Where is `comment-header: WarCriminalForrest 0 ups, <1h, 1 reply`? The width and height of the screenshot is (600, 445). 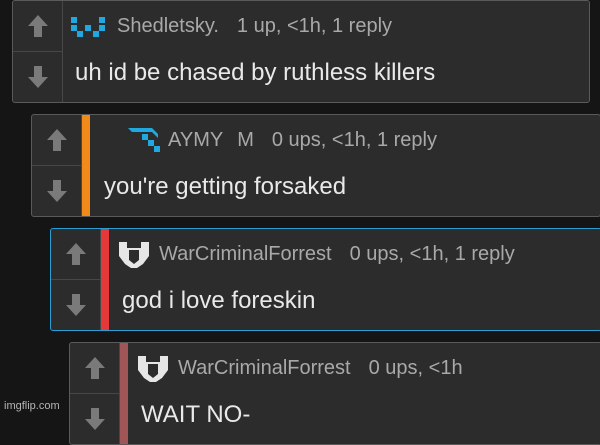
comment-header: WarCriminalForrest 0 ups, <1h, 1 reply is located at coordinates (316, 254).